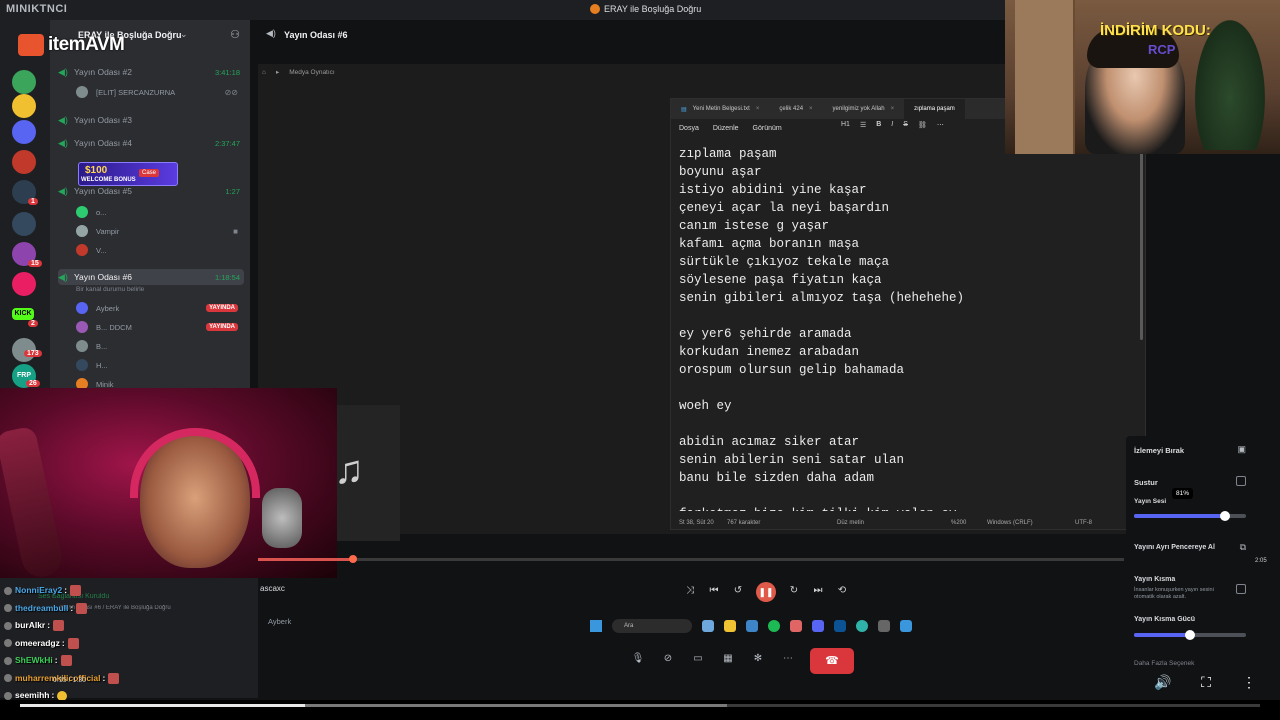  What do you see at coordinates (151, 72) in the screenshot?
I see `channel-yayin-odasi-2: ◀) Yayın Odası #2 3:41:18` at bounding box center [151, 72].